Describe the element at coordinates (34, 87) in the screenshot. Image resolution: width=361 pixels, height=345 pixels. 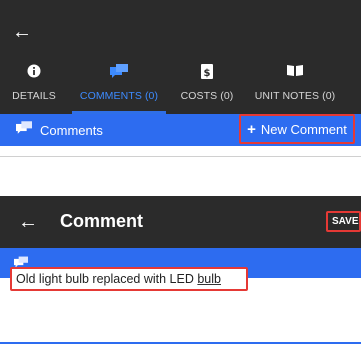
I see `tab-details: DETAILS` at that location.